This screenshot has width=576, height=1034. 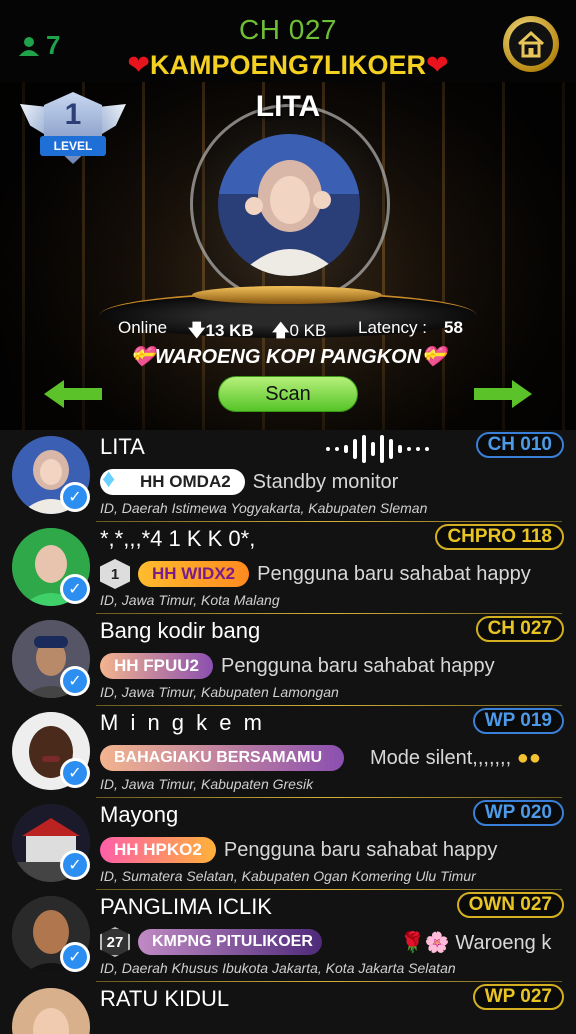 I want to click on upload-arrow-icon: 🡅, so click(x=281, y=330).